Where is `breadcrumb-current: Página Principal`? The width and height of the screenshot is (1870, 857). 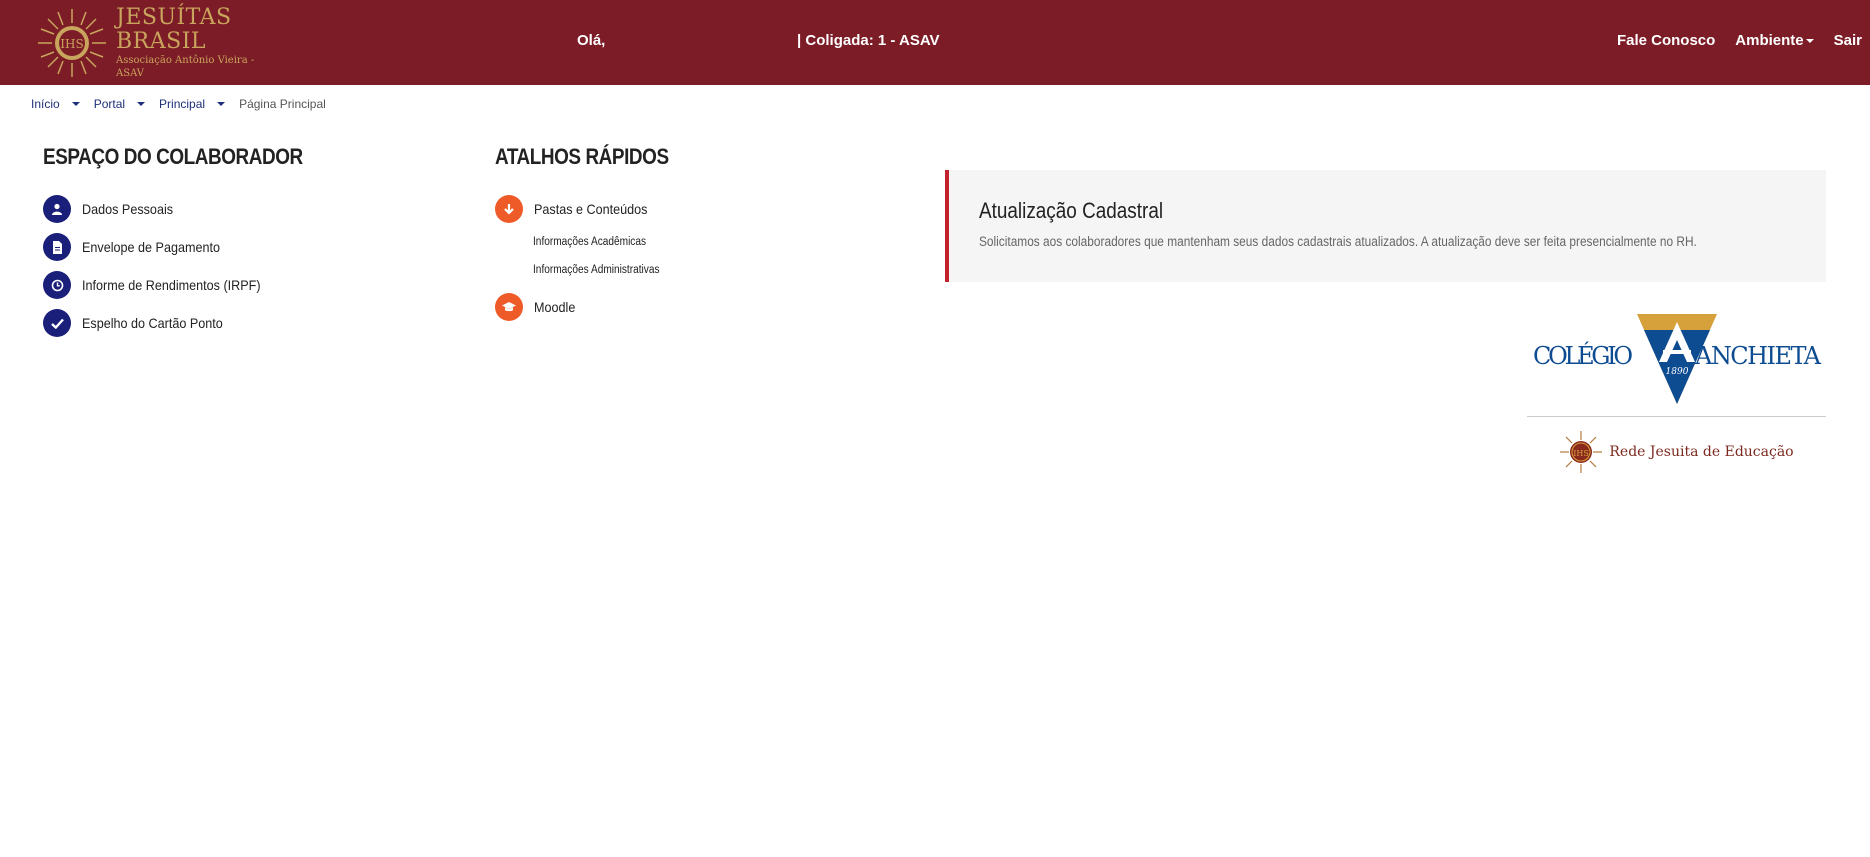 breadcrumb-current: Página Principal is located at coordinates (282, 104).